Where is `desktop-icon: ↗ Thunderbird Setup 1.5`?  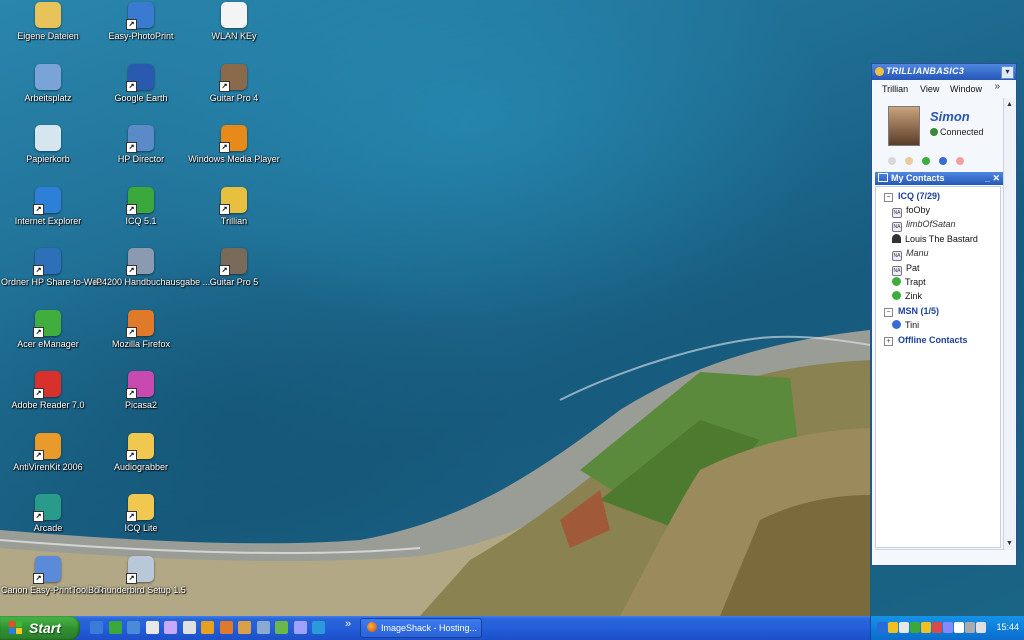
desktop-icon: ↗ Thunderbird Setup 1.5 is located at coordinates (141, 583).